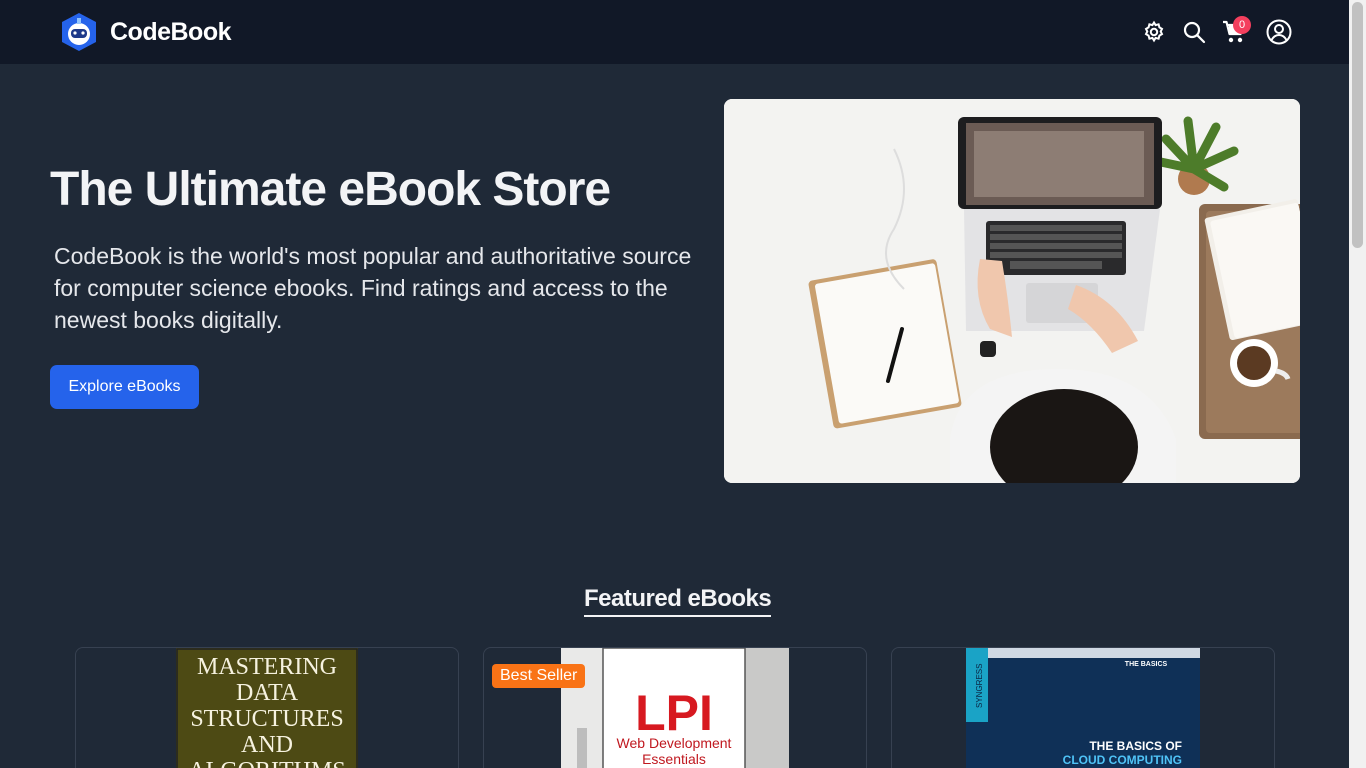 This screenshot has width=1366, height=768. I want to click on cover-line: DATA, so click(267, 693).